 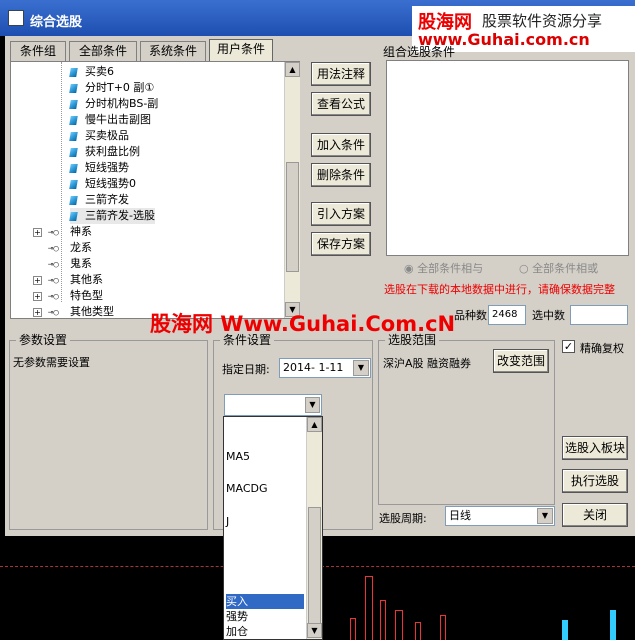 I want to click on dropdown-arrow-icon: ▼, so click(x=361, y=368).